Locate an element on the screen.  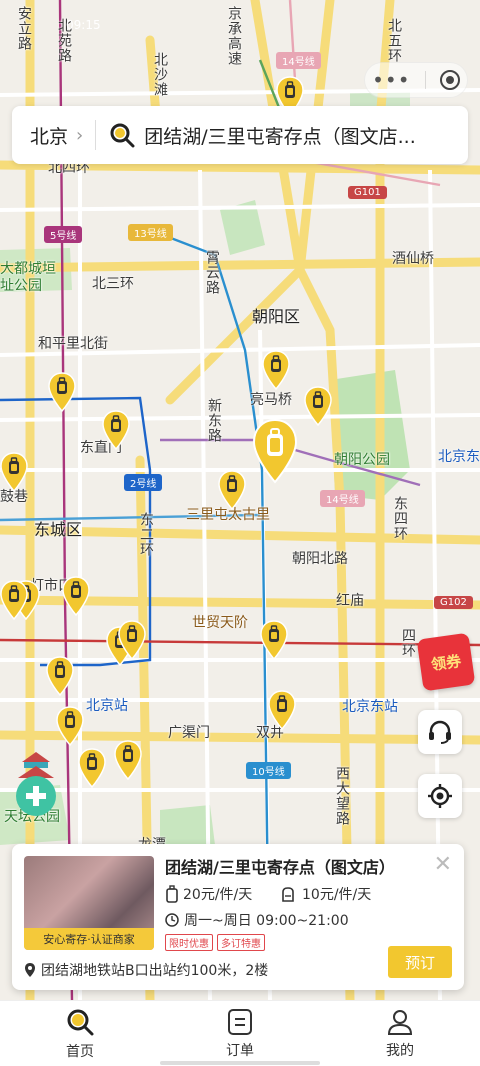
map-label-dongchengqu: 东城区 is located at coordinates (58, 529).